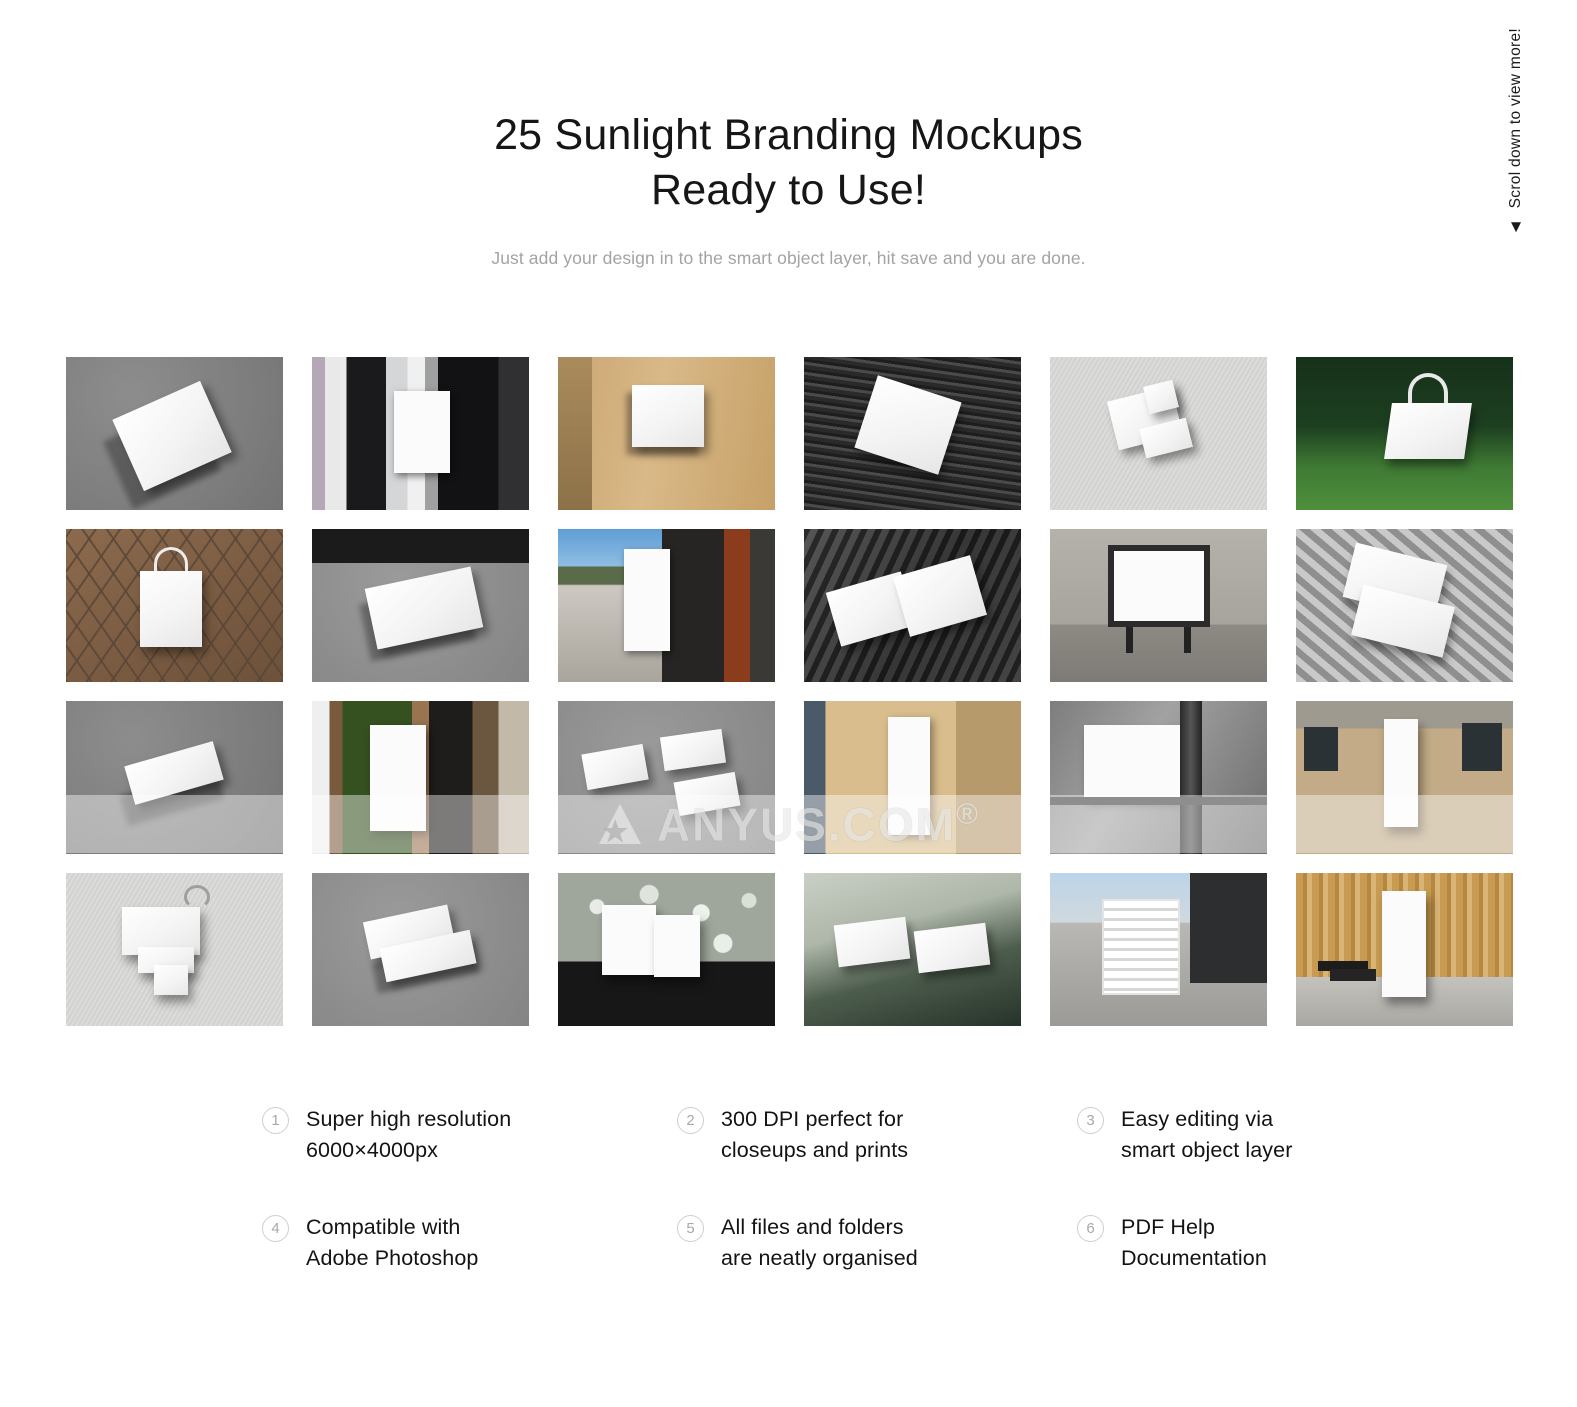 This screenshot has width=1577, height=1407. I want to click on mockup-image-framed-sign-on-brick-wall, so click(1158, 605).